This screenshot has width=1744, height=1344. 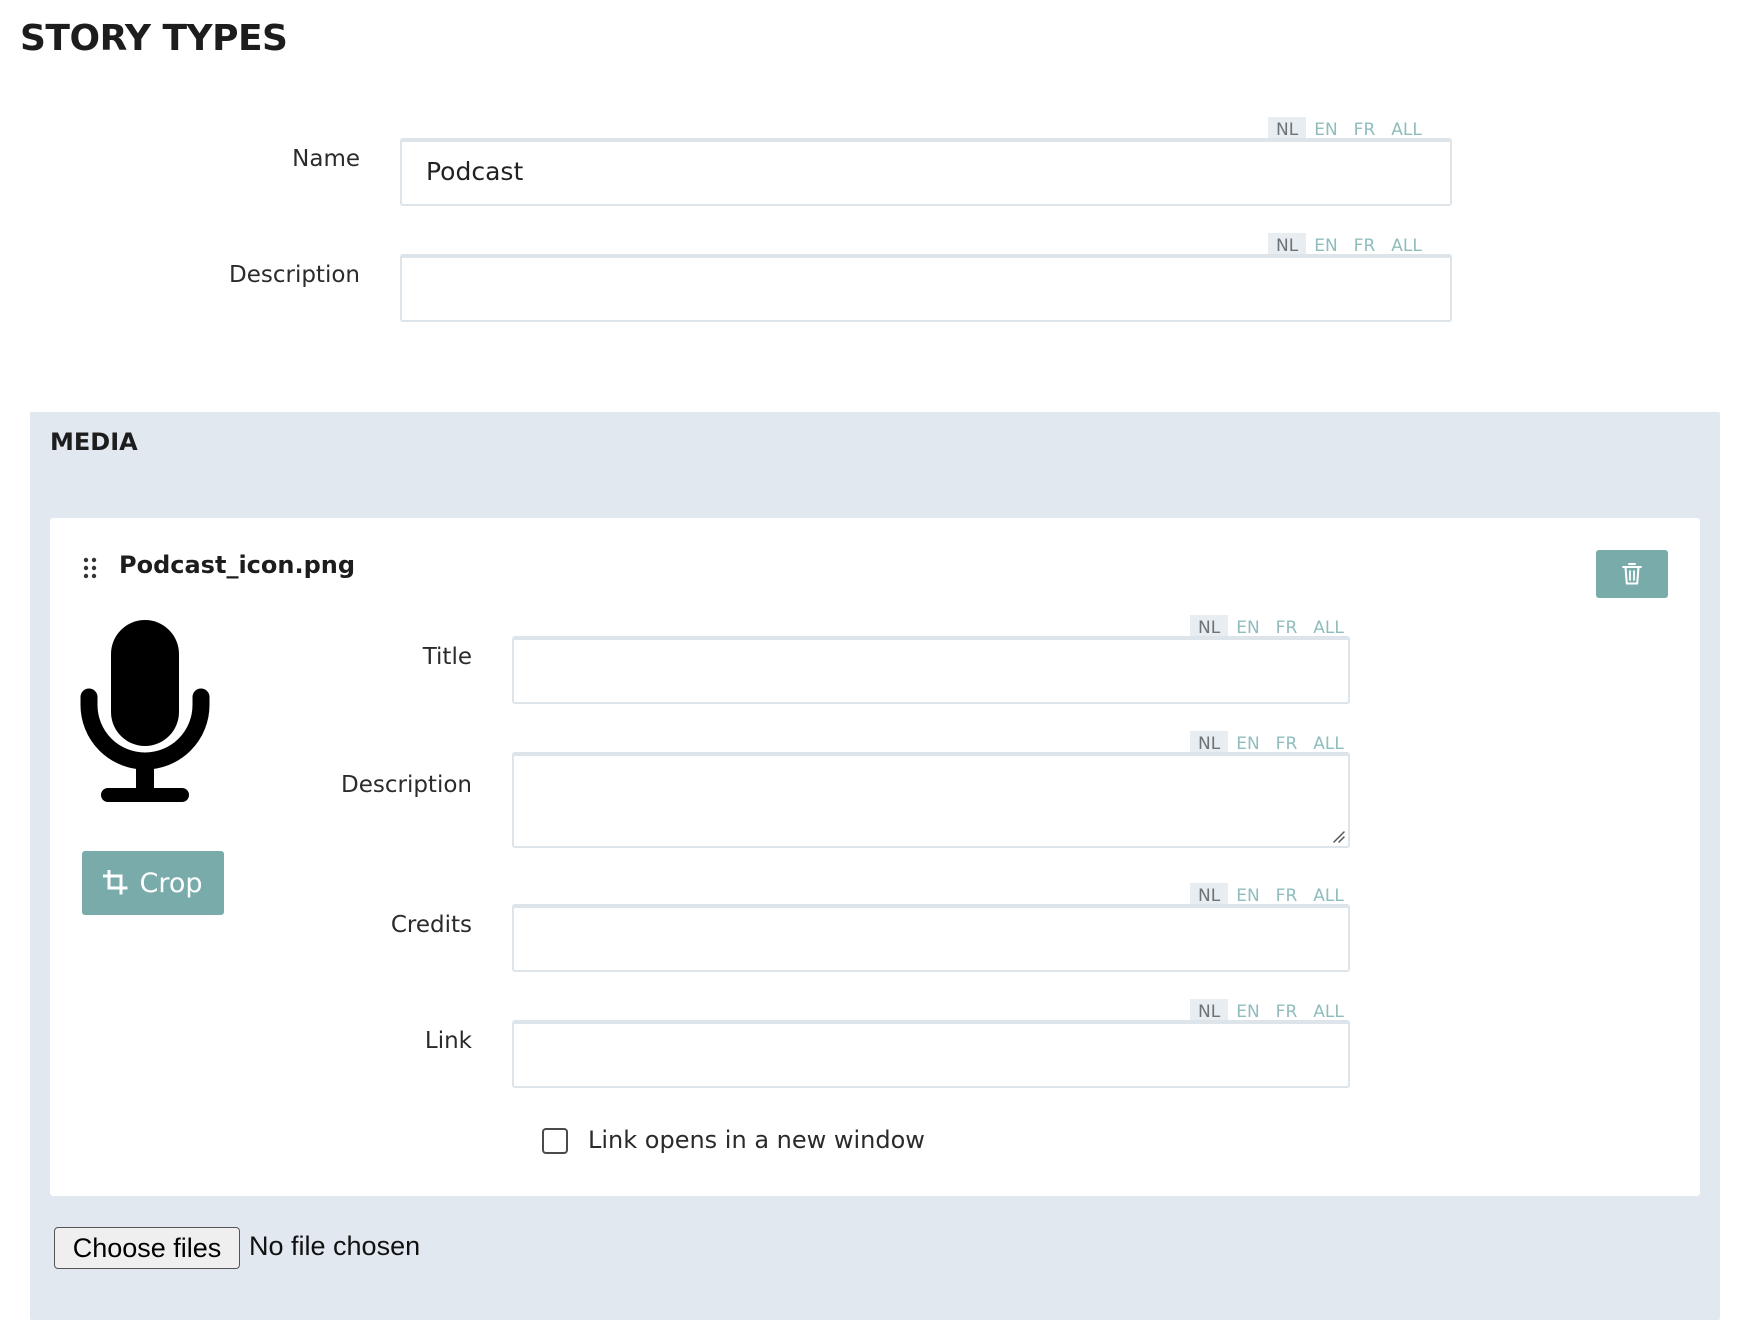 I want to click on media-link-input, so click(x=931, y=1054).